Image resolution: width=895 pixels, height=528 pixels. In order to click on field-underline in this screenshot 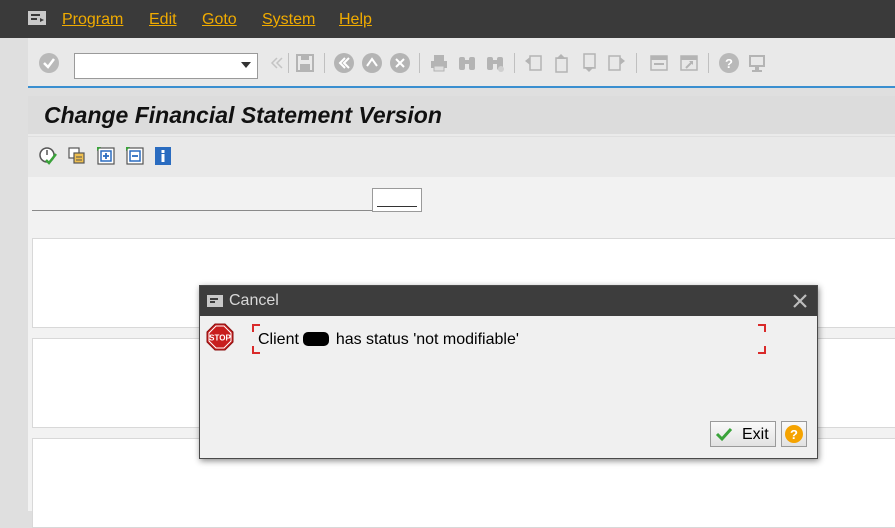, I will do `click(202, 210)`.